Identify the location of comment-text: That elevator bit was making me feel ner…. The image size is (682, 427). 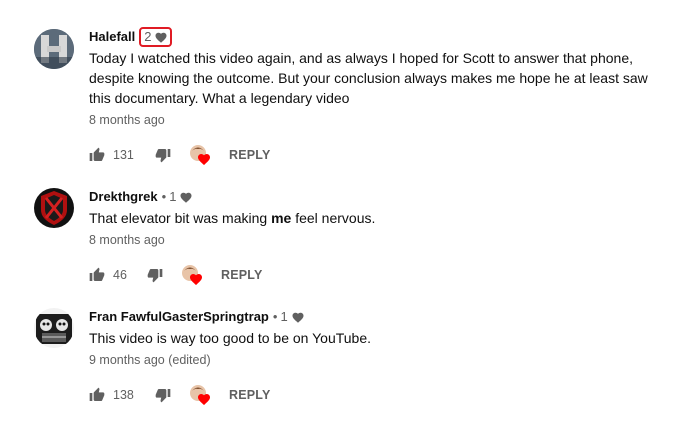
(232, 218).